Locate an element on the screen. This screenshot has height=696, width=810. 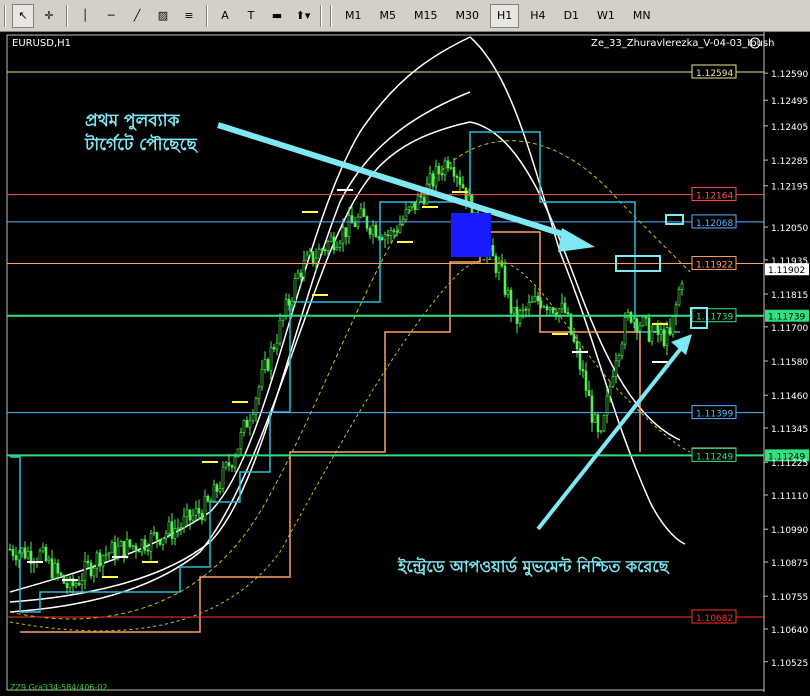
horizontal-line-icon: ─ is located at coordinates (111, 16).